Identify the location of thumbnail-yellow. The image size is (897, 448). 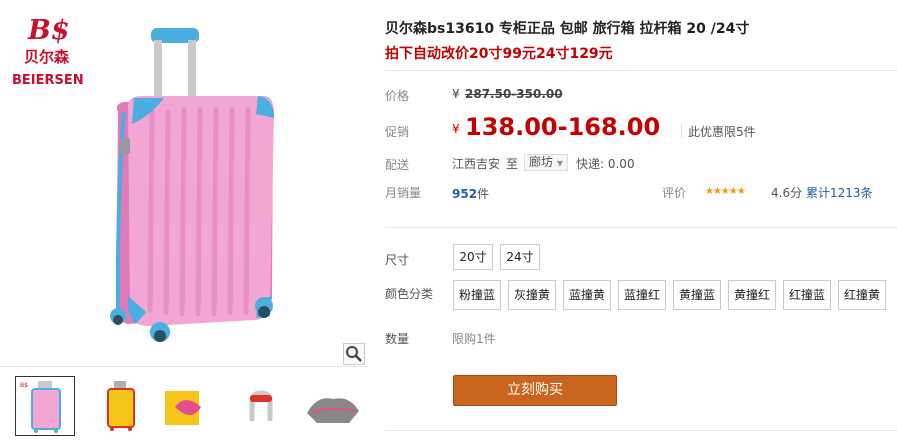
(119, 406).